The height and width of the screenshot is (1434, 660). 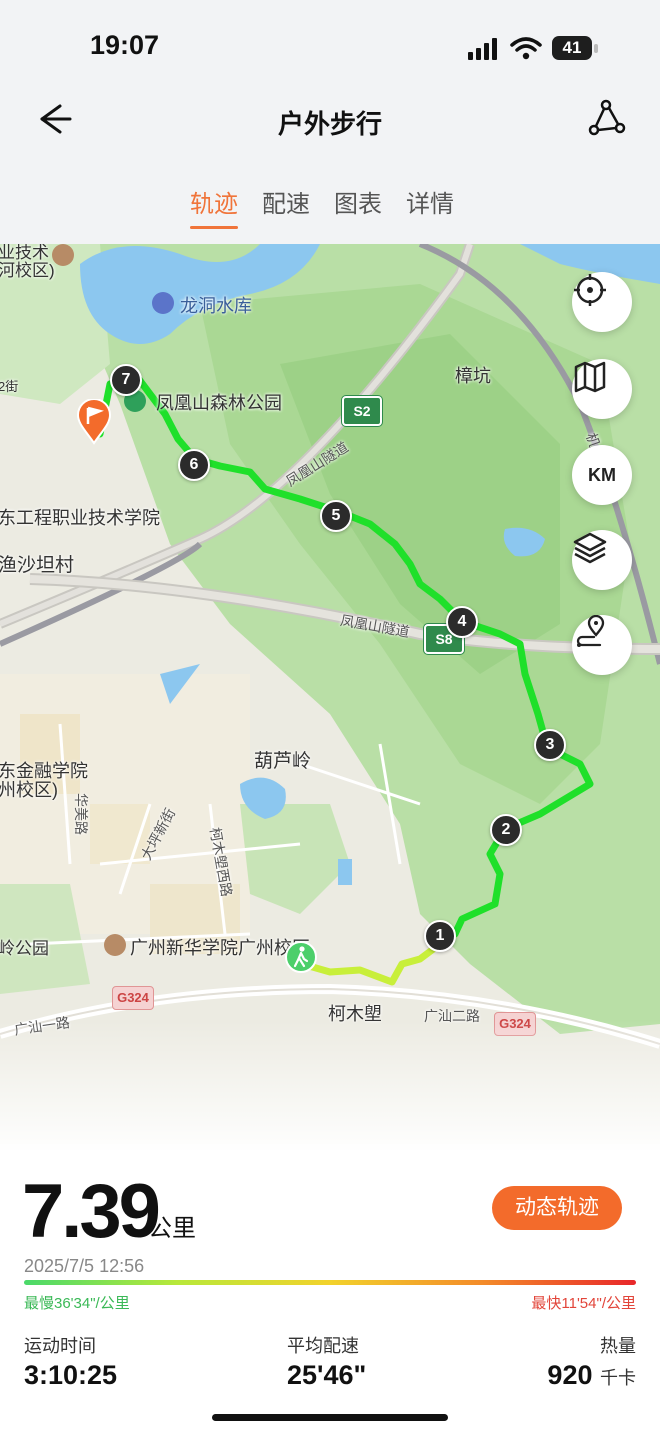 I want to click on stat-label-avg-pace: 平均配速, so click(x=323, y=1346).